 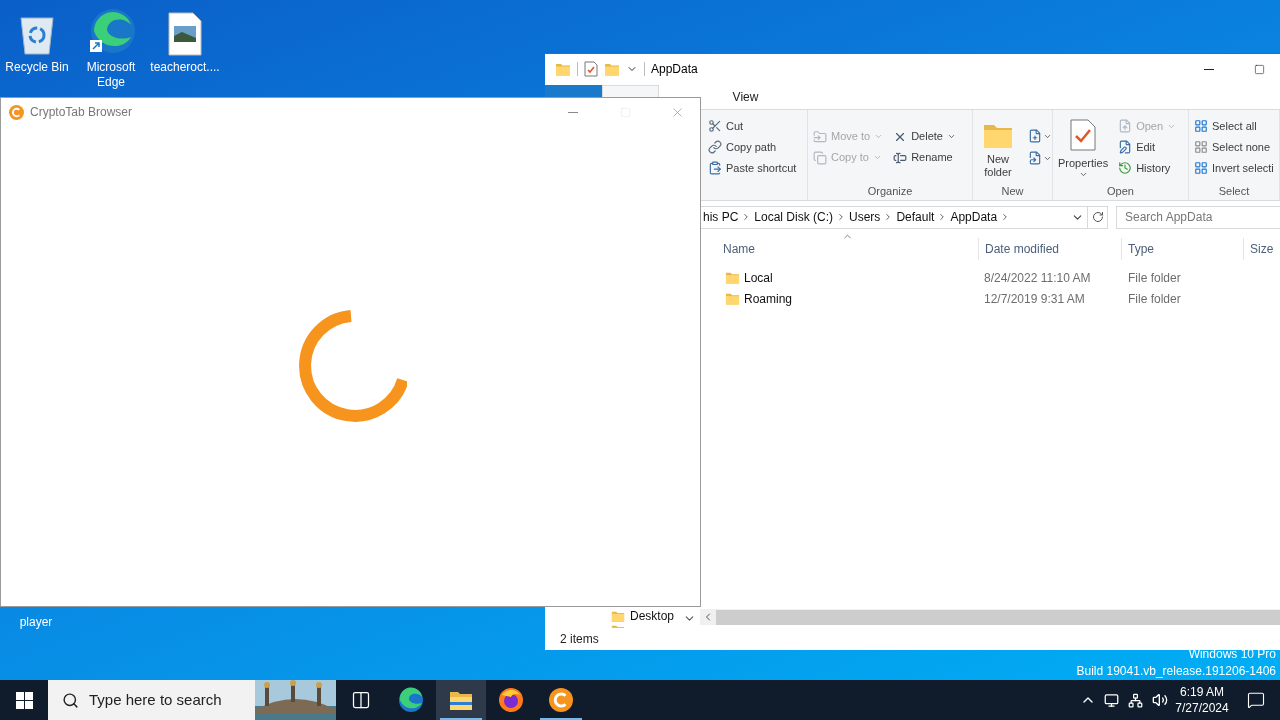 I want to click on ribbon-group-label: Organize, so click(x=890, y=191).